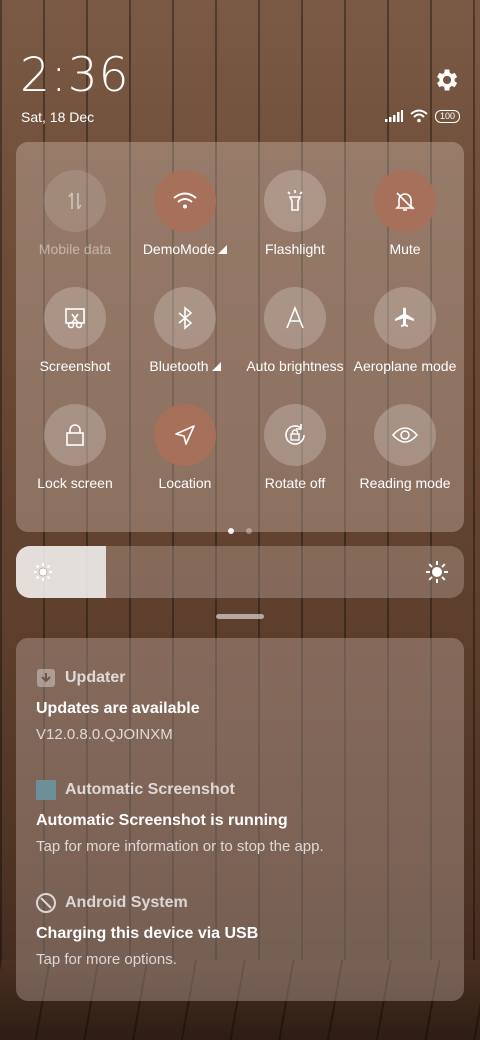 This screenshot has width=480, height=1040. I want to click on bluetooth-icon, so click(185, 318).